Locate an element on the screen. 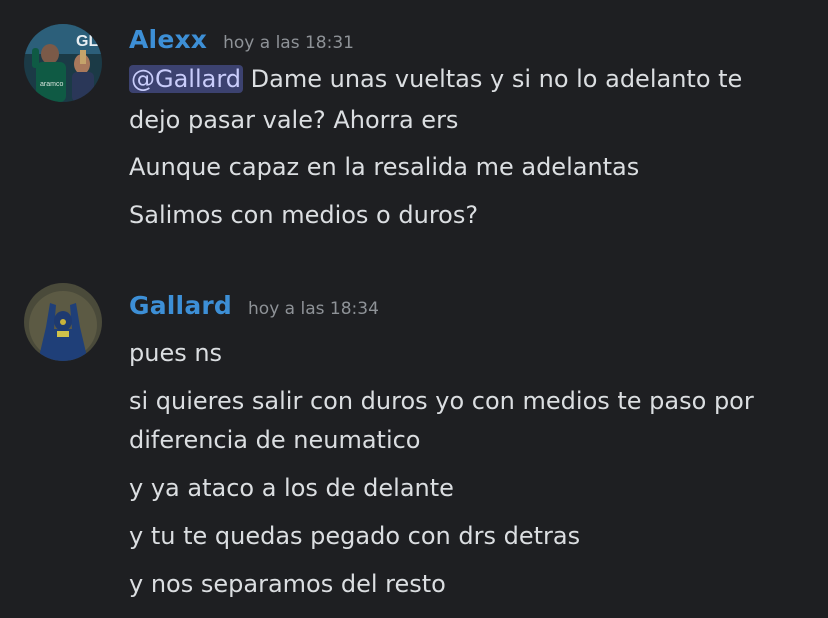 The height and width of the screenshot is (618, 828). message-line: Salimos con medios o duros? is located at coordinates (304, 215).